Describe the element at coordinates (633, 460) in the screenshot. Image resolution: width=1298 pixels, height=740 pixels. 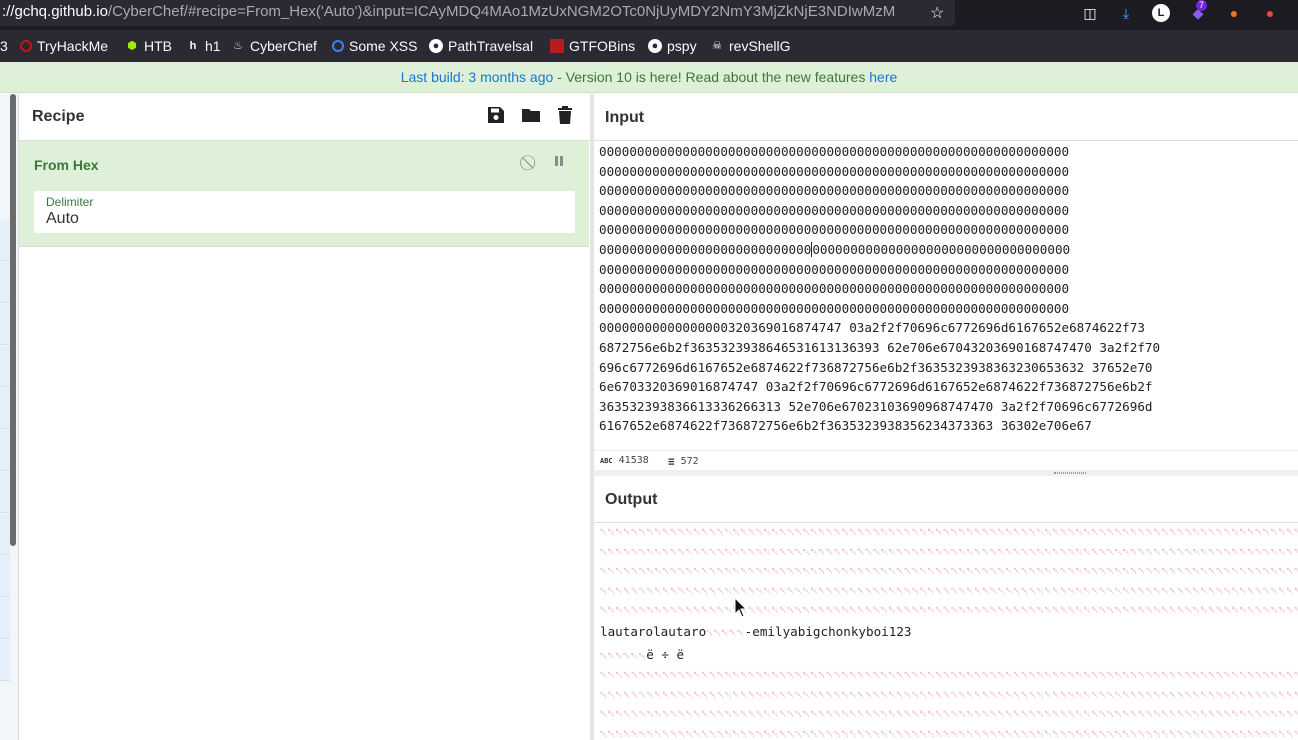
I see `input-length: 41538` at that location.